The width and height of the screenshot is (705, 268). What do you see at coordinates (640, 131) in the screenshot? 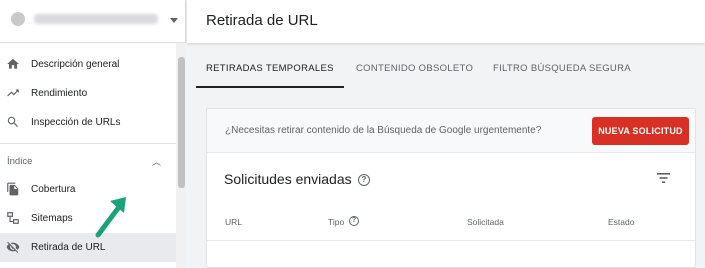
I see `new-request-button: NUEVA SOLICITUD` at bounding box center [640, 131].